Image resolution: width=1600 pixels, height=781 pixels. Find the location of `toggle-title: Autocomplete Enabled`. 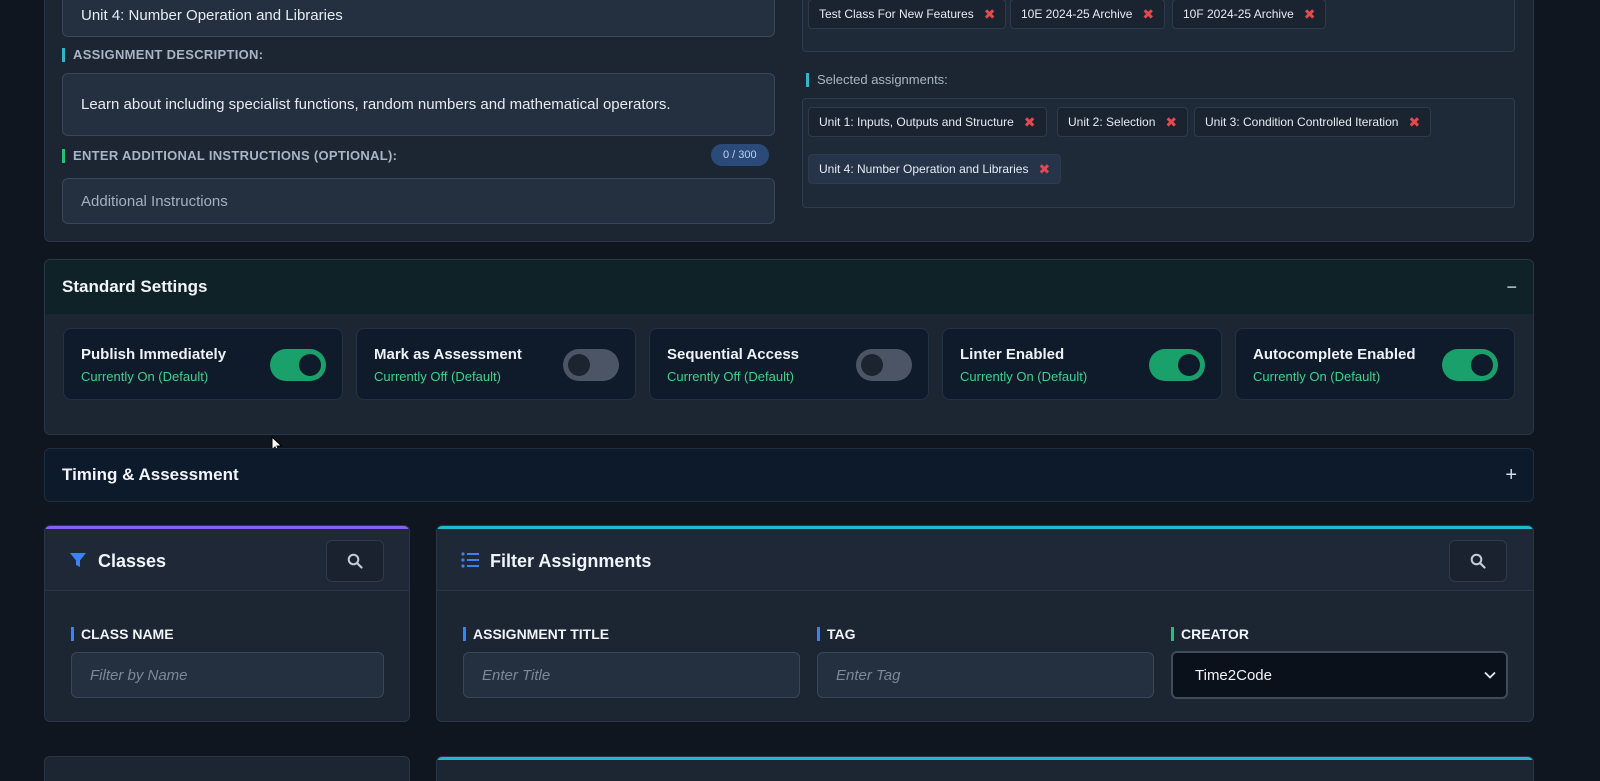

toggle-title: Autocomplete Enabled is located at coordinates (1334, 354).